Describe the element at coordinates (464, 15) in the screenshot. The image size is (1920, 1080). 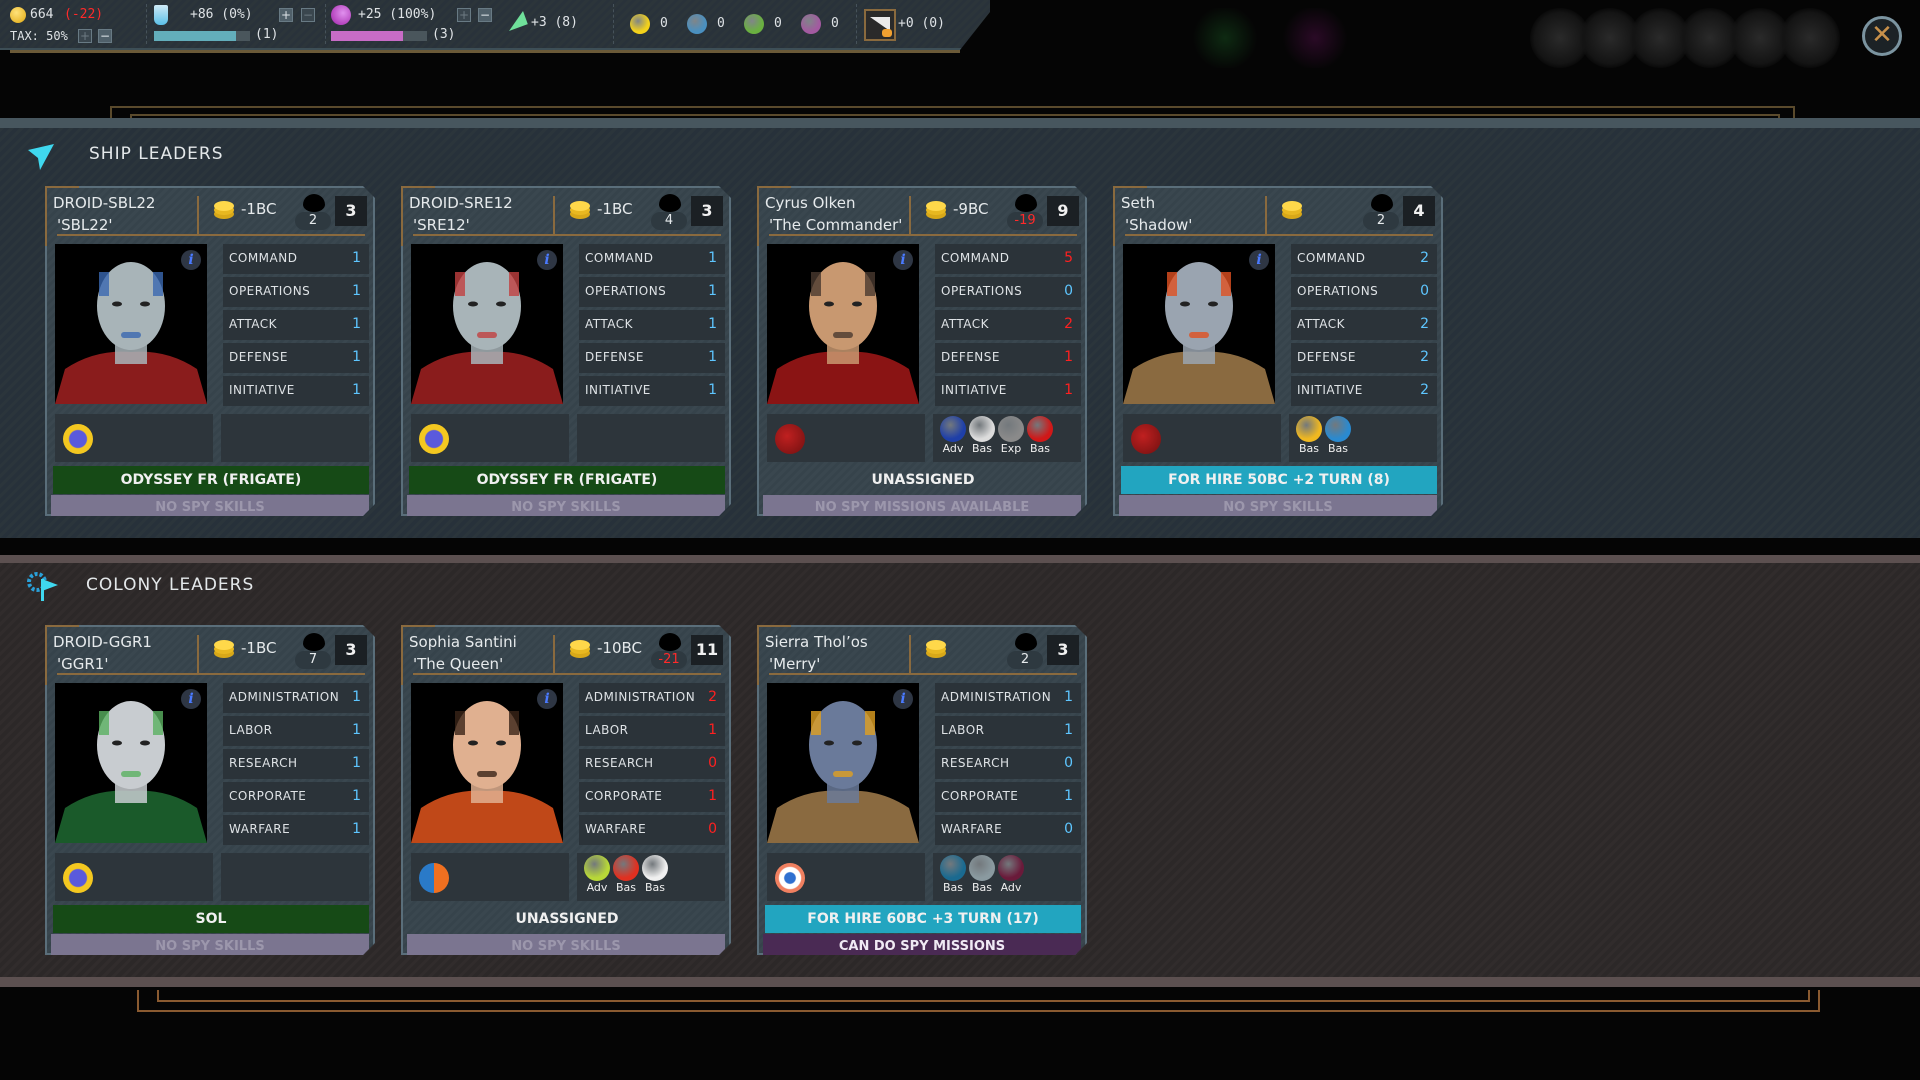
I see `influence-increase-button: +` at that location.